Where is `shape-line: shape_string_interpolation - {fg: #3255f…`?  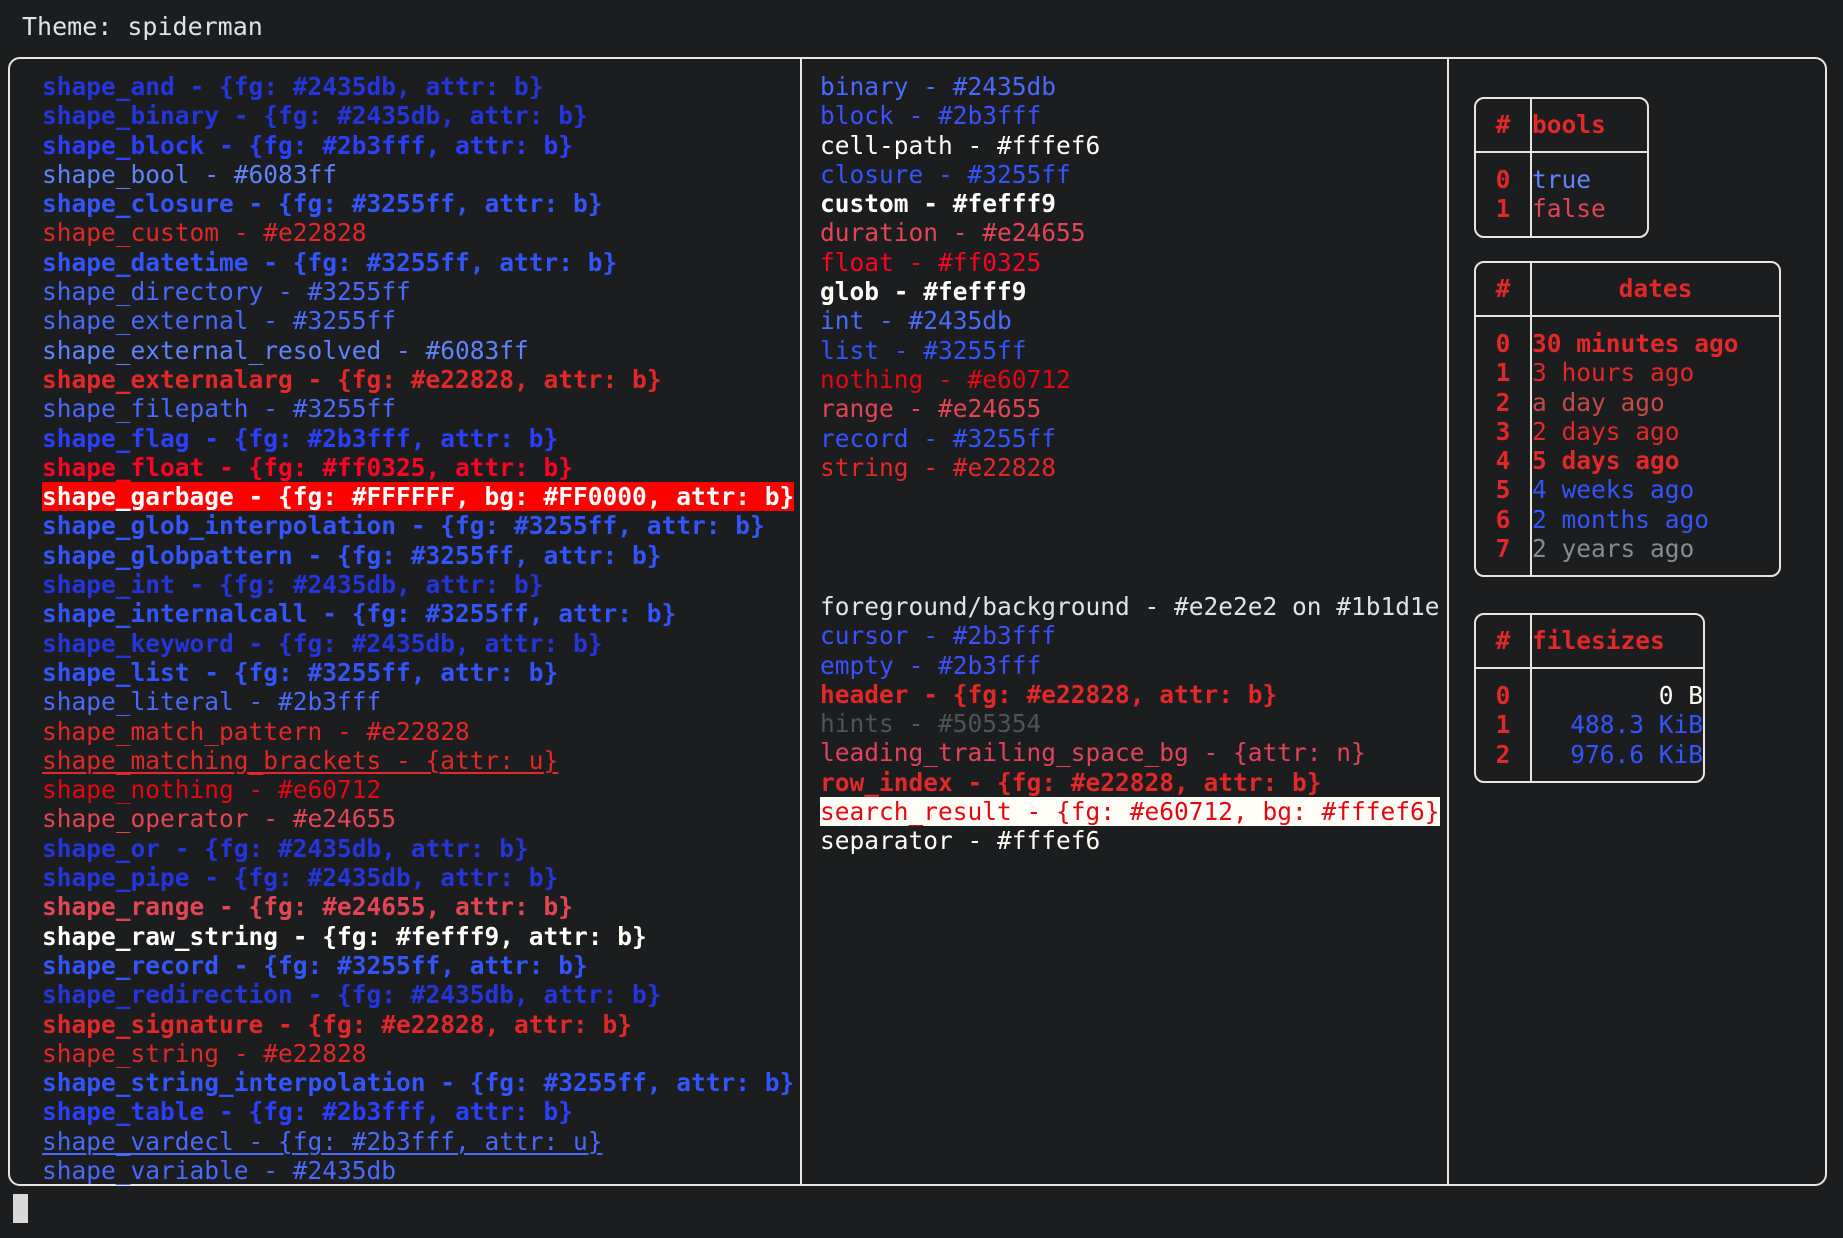 shape-line: shape_string_interpolation - {fg: #3255f… is located at coordinates (418, 1083).